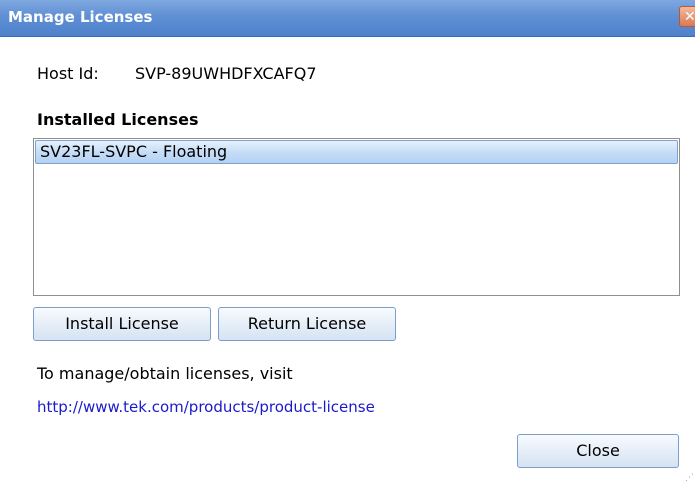 This screenshot has width=695, height=484. Describe the element at coordinates (307, 324) in the screenshot. I see `return-license-button: Return License` at that location.